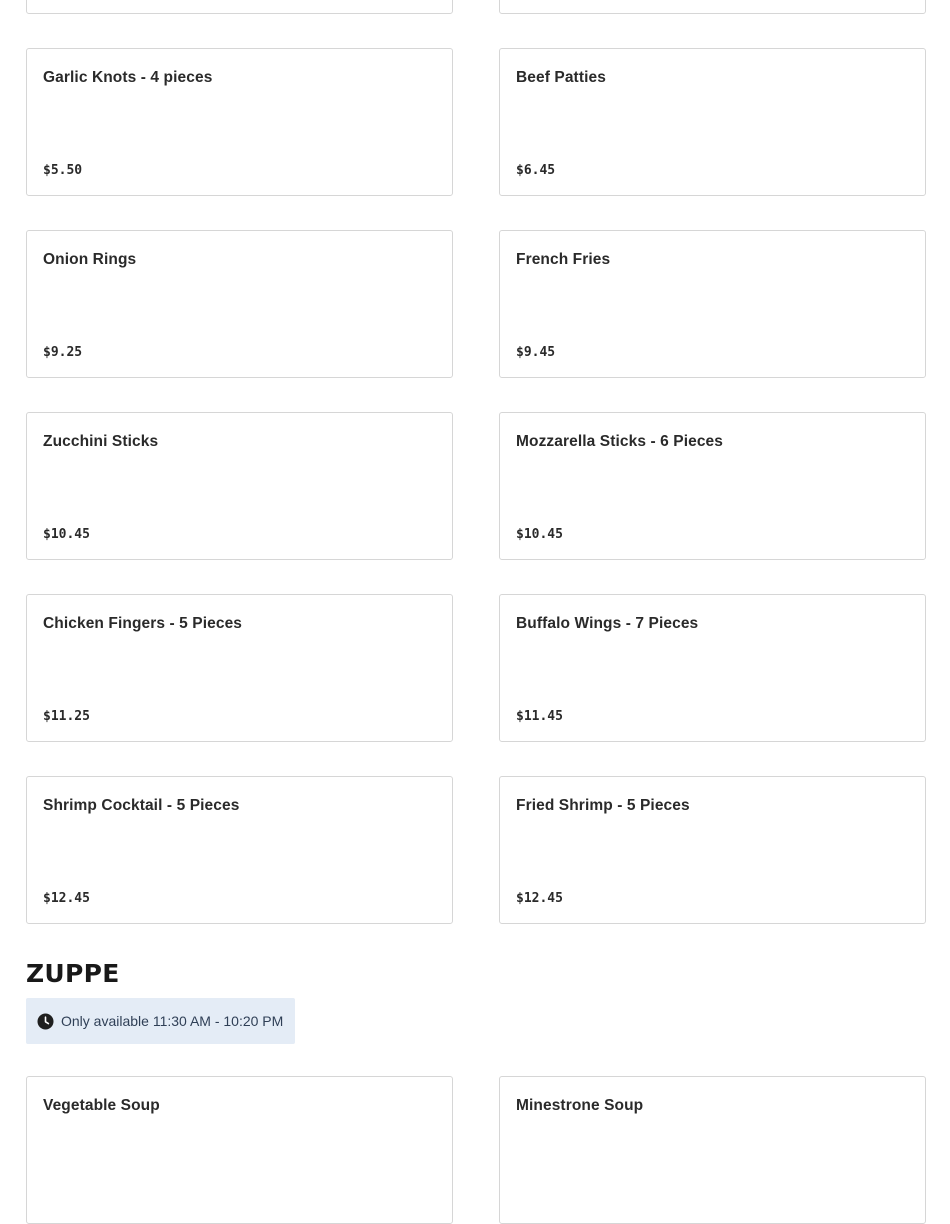 This screenshot has height=1224, width=950. Describe the element at coordinates (239, 486) in the screenshot. I see `menu-item-card: Zucchini Sticks $10.45` at that location.